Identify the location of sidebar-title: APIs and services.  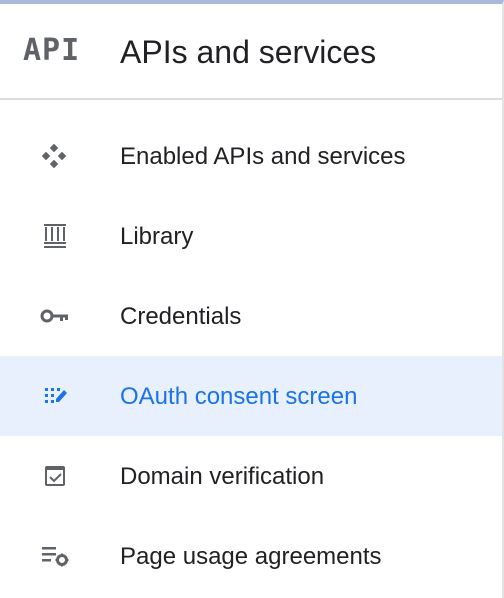
(248, 52).